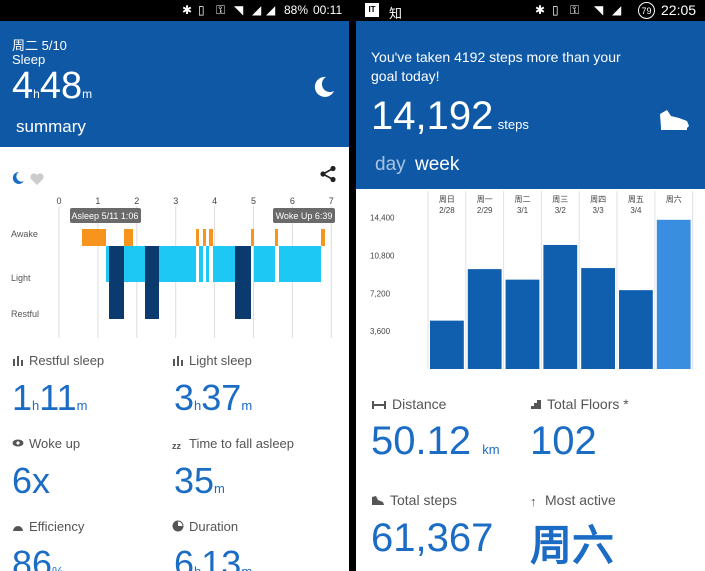  I want to click on app-notification-char: 知, so click(396, 13).